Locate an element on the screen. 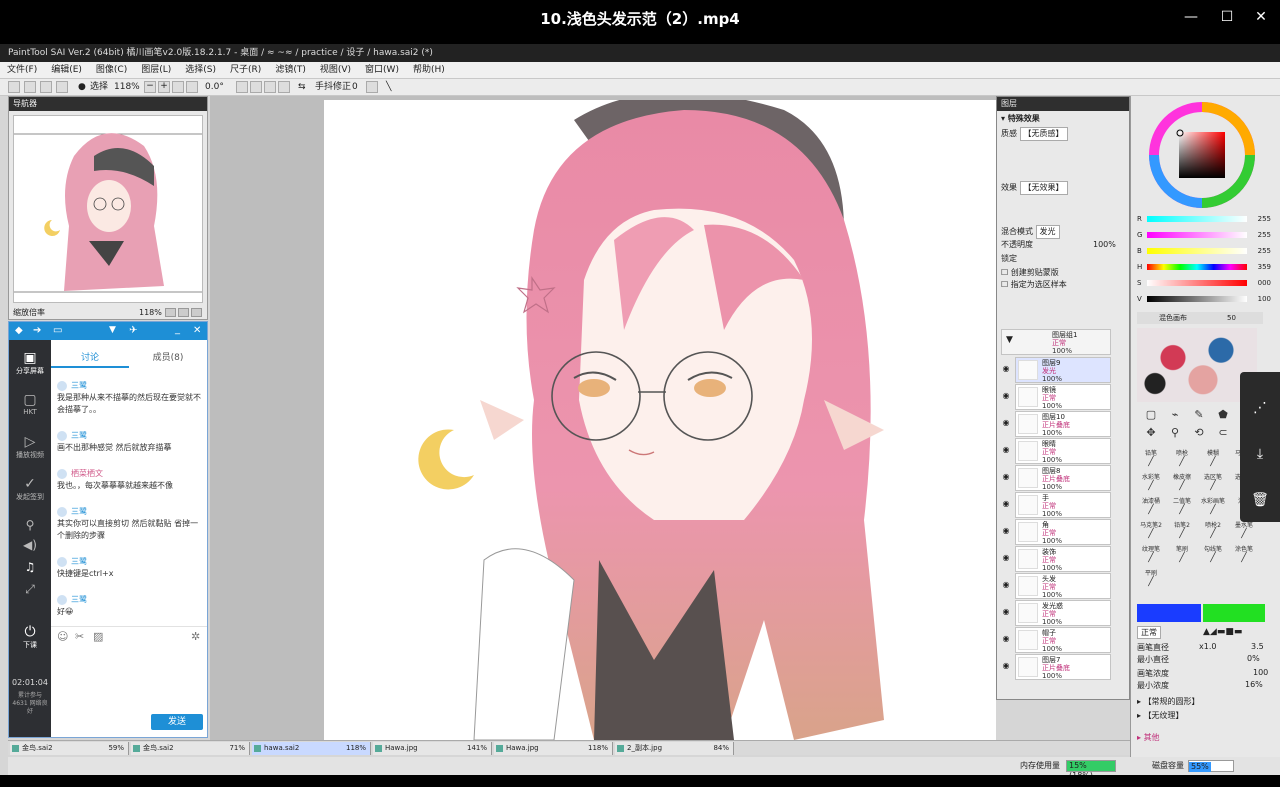  brush-tool: 油漆桶 ╱ is located at coordinates (1151, 506).